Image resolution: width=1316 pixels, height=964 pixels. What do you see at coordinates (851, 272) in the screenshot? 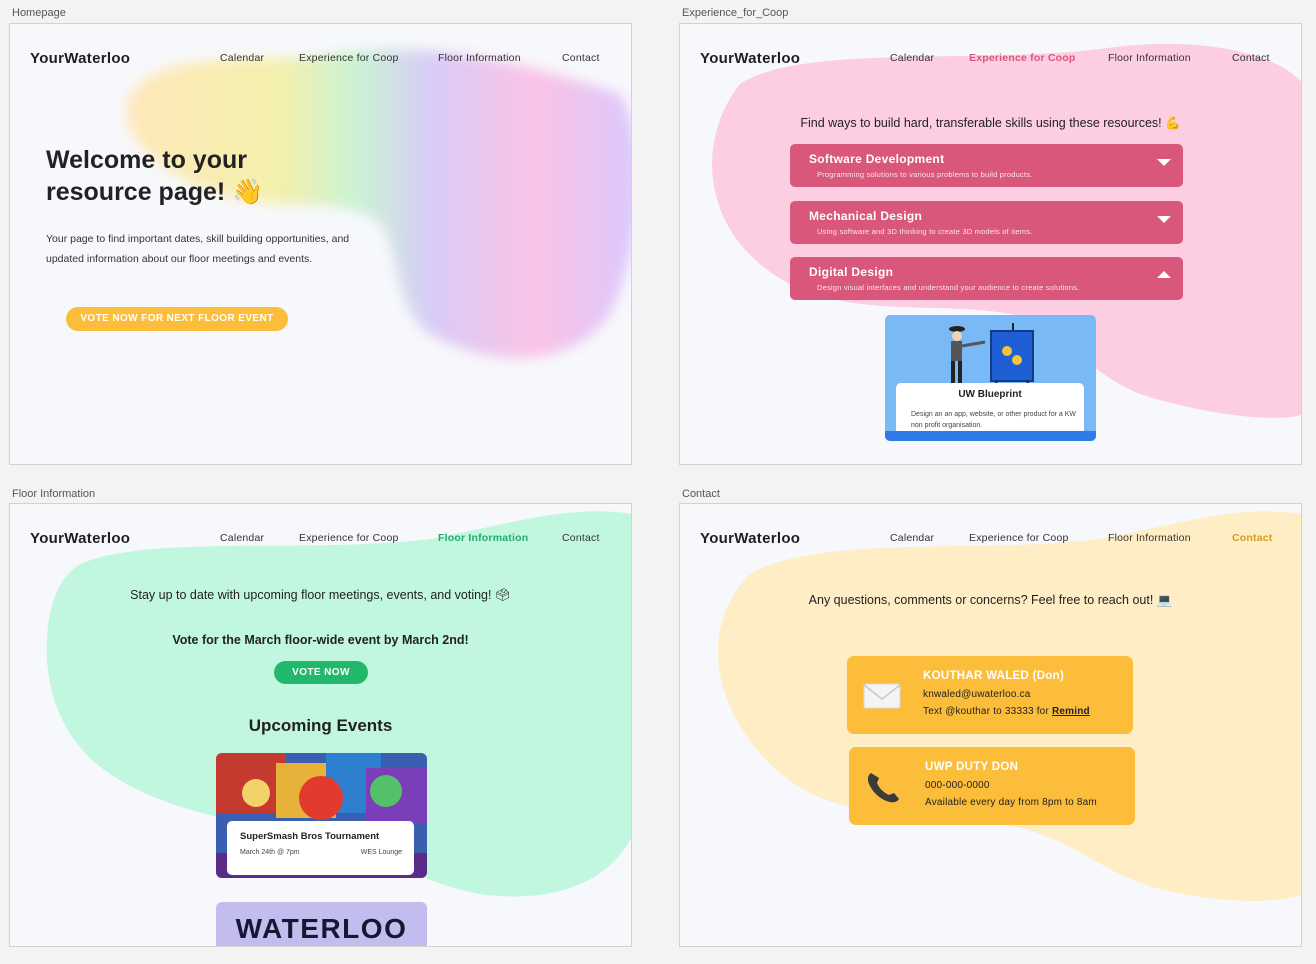
I see `accordion-title: Digital Design` at bounding box center [851, 272].